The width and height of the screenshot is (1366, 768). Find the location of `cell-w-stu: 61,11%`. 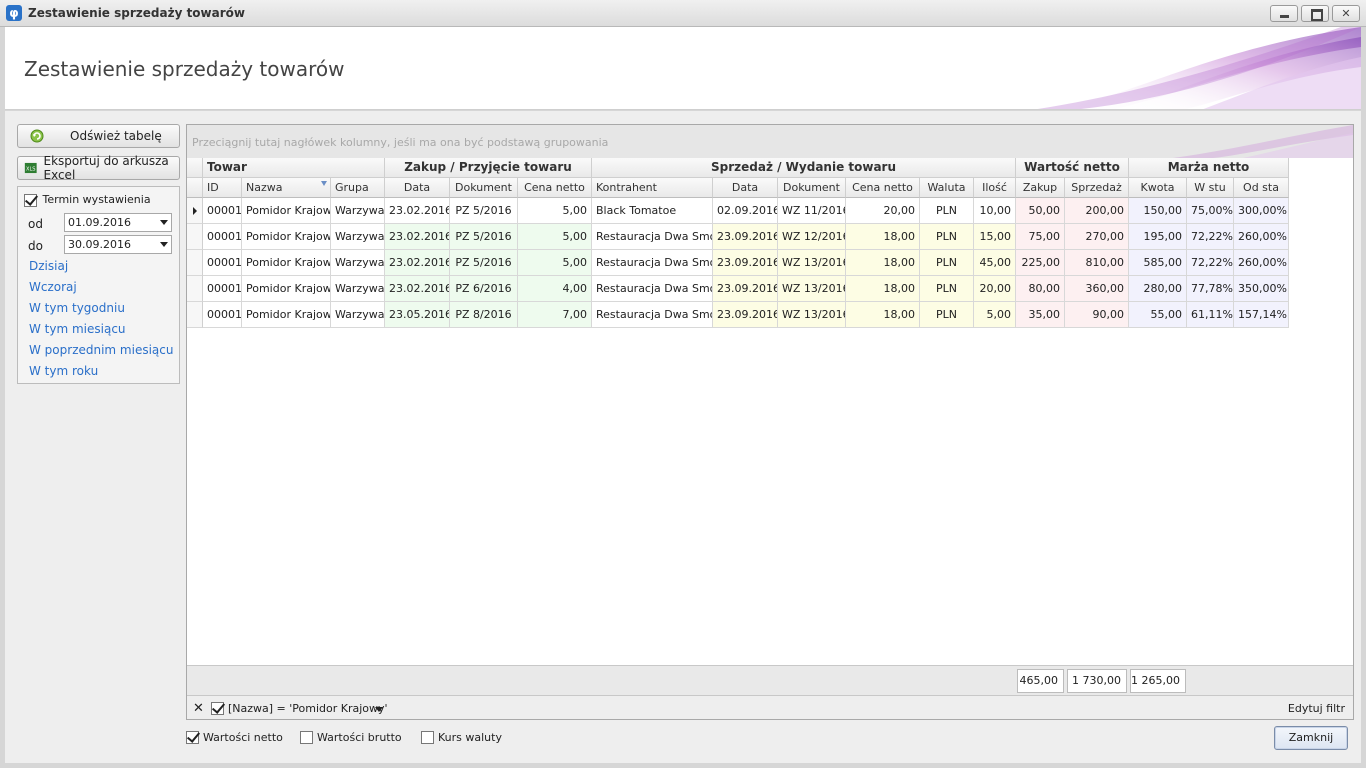

cell-w-stu: 61,11% is located at coordinates (1210, 315).